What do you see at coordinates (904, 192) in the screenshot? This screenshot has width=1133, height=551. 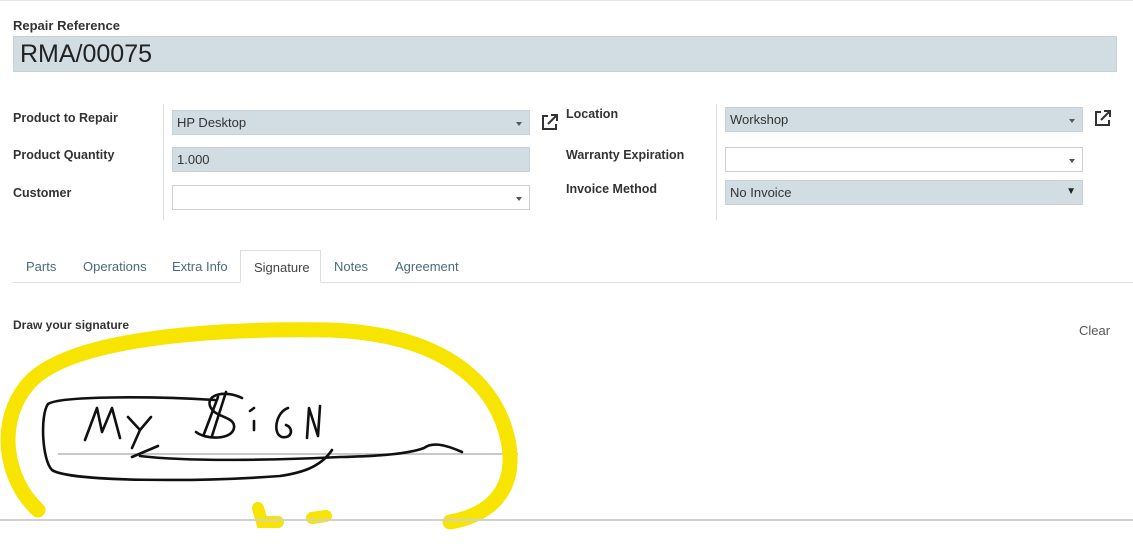 I see `invoice-method-select: No Invoice ▼` at bounding box center [904, 192].